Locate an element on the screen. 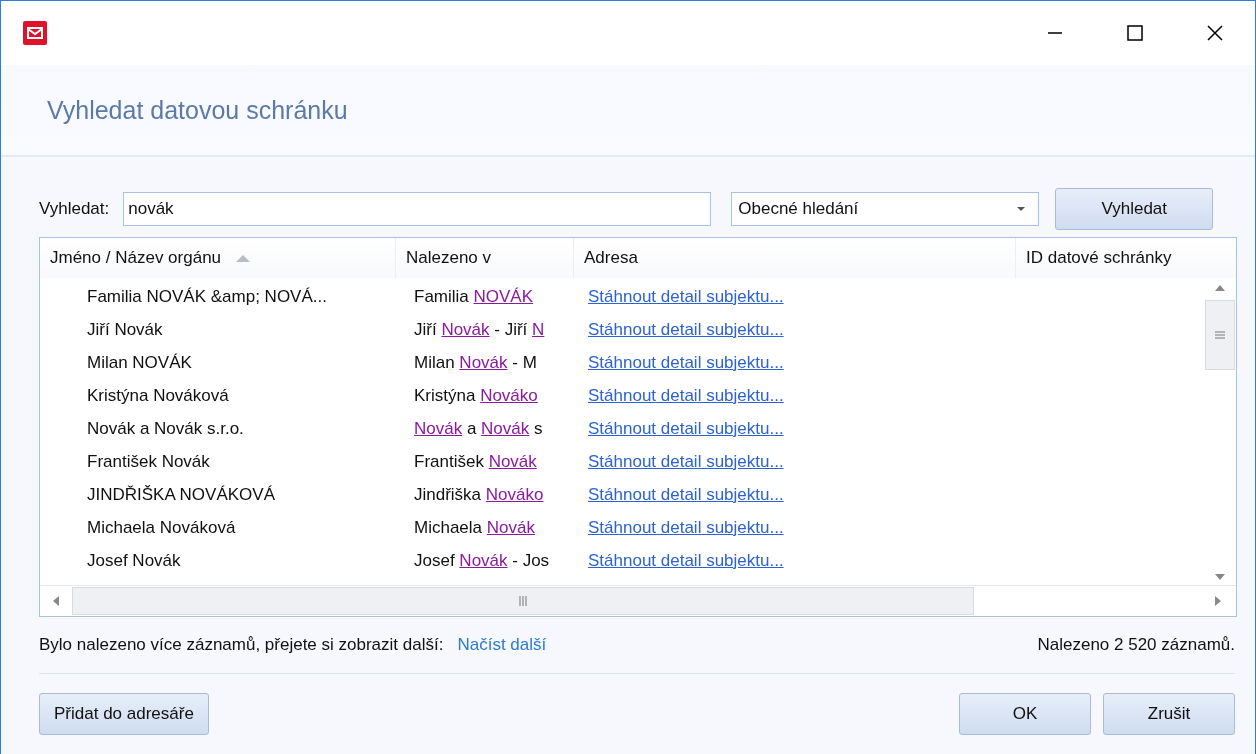 Image resolution: width=1256 pixels, height=754 pixels. status-message: Bylo nalezeno více záznamů, přejete si zobrazit další: is located at coordinates (241, 645).